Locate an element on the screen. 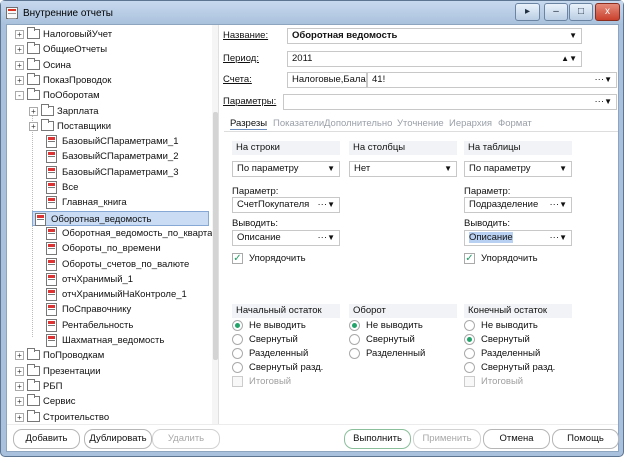 Image resolution: width=624 pixels, height=457 pixels. selected-tree-row: Оборотная_ведомость is located at coordinates (120, 218).